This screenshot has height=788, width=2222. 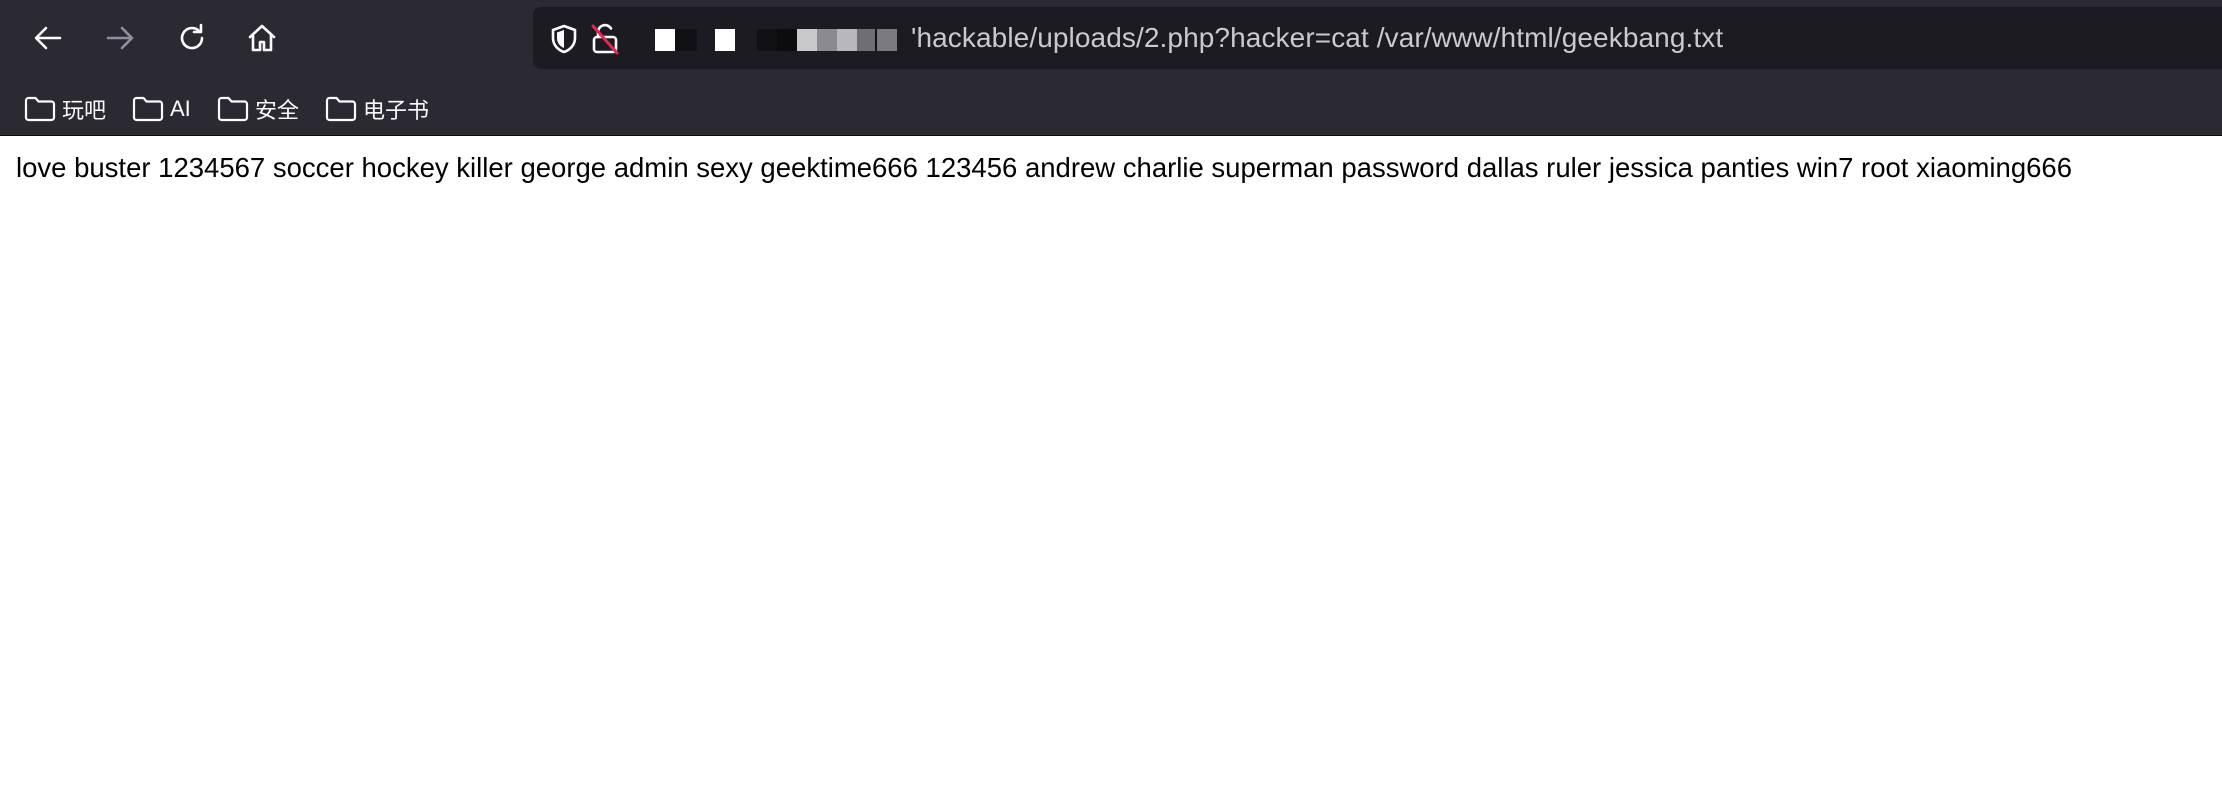 I want to click on bookmark-label: 玩吧, so click(x=84, y=110).